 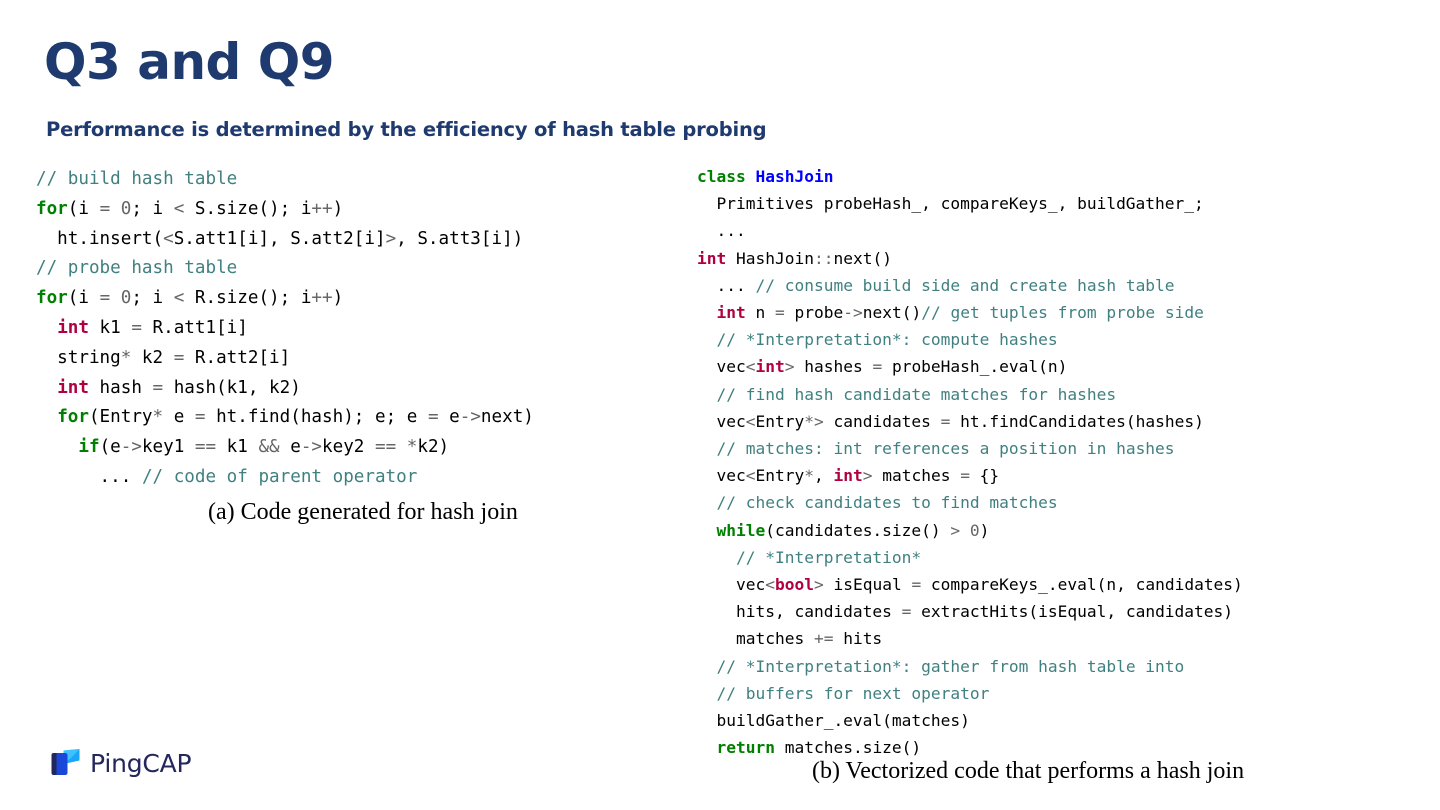 What do you see at coordinates (858, 530) in the screenshot?
I see `code-token-txt: (candidates.size()` at bounding box center [858, 530].